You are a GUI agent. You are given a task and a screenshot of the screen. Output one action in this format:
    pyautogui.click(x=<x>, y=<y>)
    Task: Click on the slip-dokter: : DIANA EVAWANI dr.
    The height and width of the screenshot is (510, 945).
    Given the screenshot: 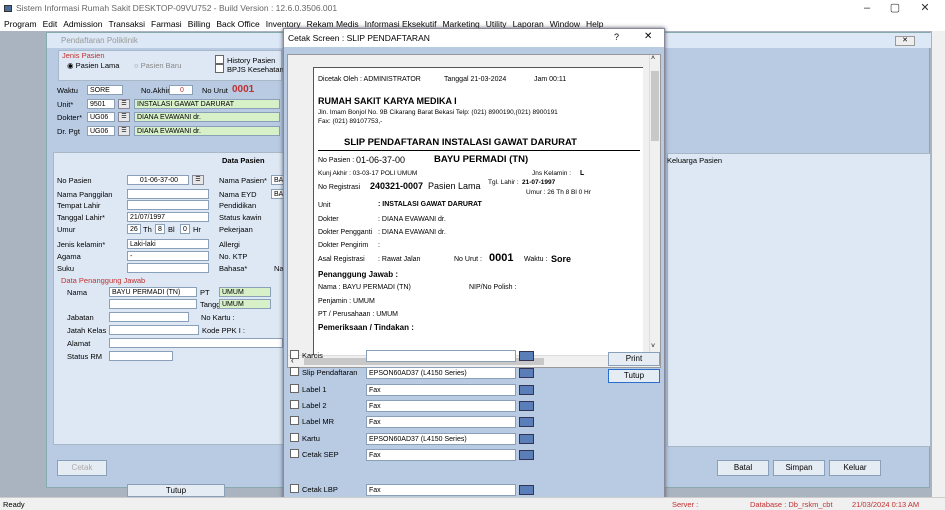 What is the action you would take?
    pyautogui.click(x=412, y=219)
    